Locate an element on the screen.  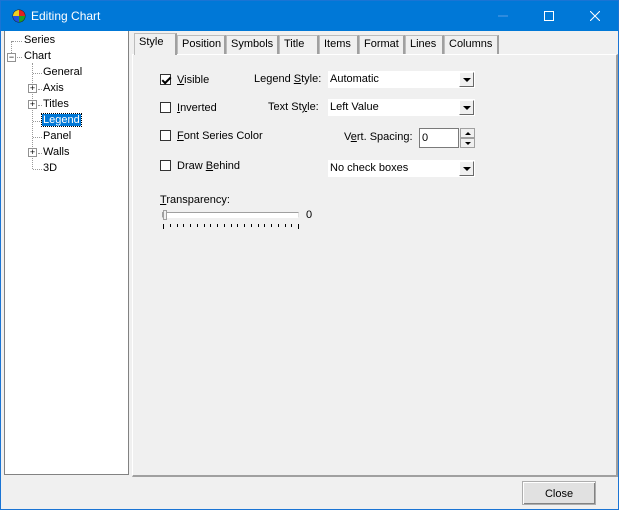
tree-item-3d: 3D is located at coordinates (50, 168).